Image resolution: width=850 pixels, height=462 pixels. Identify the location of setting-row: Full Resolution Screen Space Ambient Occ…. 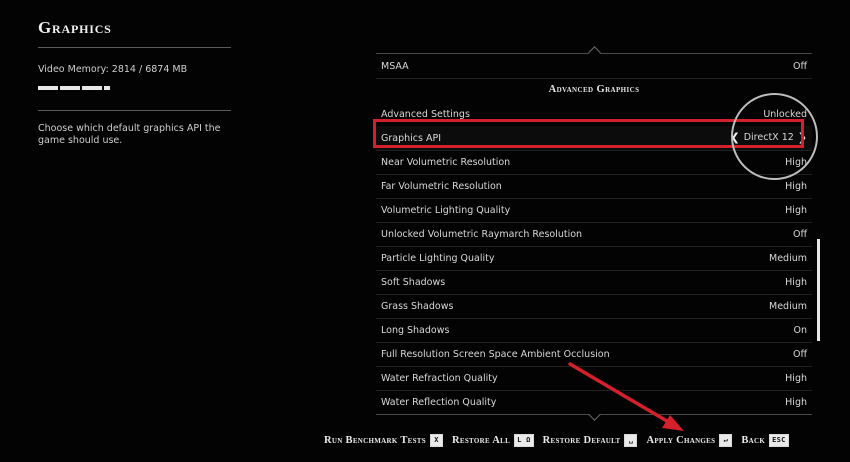
(594, 354).